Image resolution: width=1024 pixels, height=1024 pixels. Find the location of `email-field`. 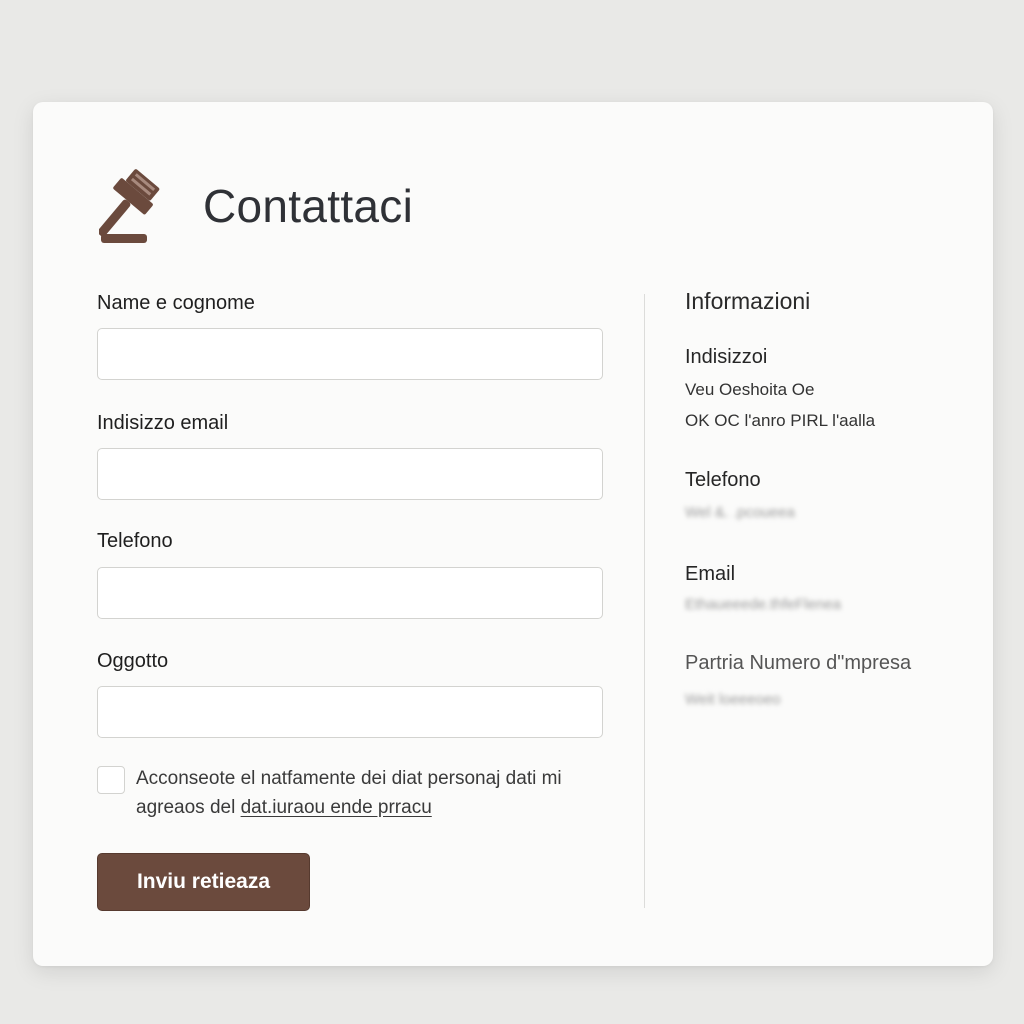

email-field is located at coordinates (350, 474).